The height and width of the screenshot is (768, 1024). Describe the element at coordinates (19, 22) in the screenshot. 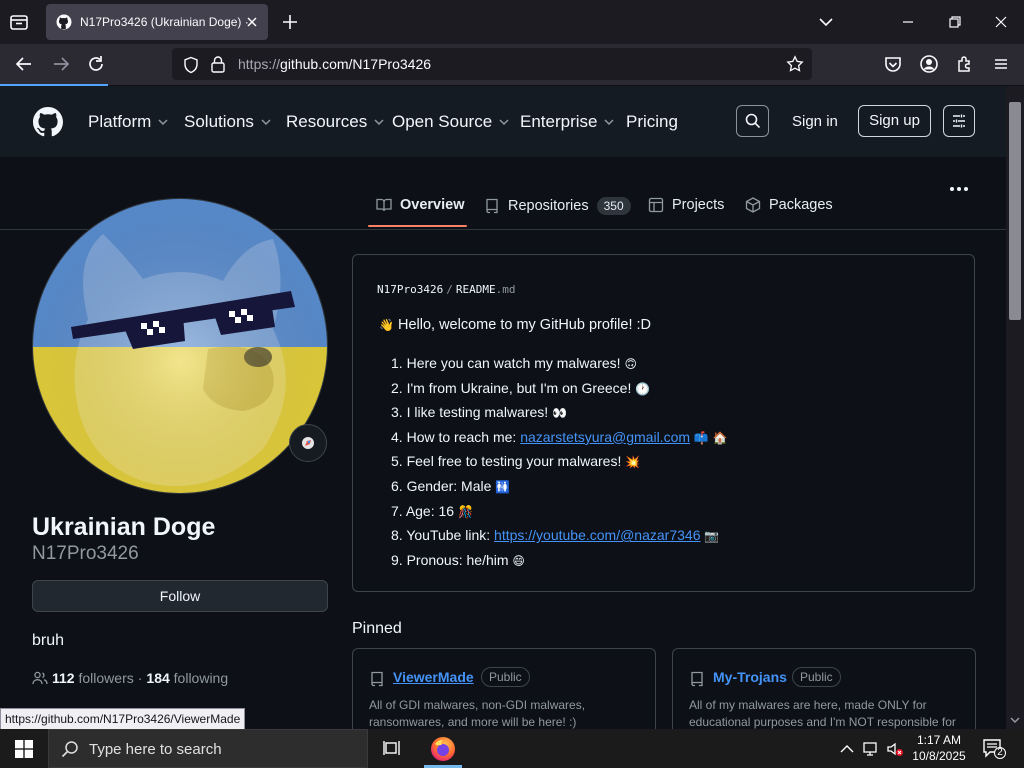

I see `list-all-tabs-icon` at that location.